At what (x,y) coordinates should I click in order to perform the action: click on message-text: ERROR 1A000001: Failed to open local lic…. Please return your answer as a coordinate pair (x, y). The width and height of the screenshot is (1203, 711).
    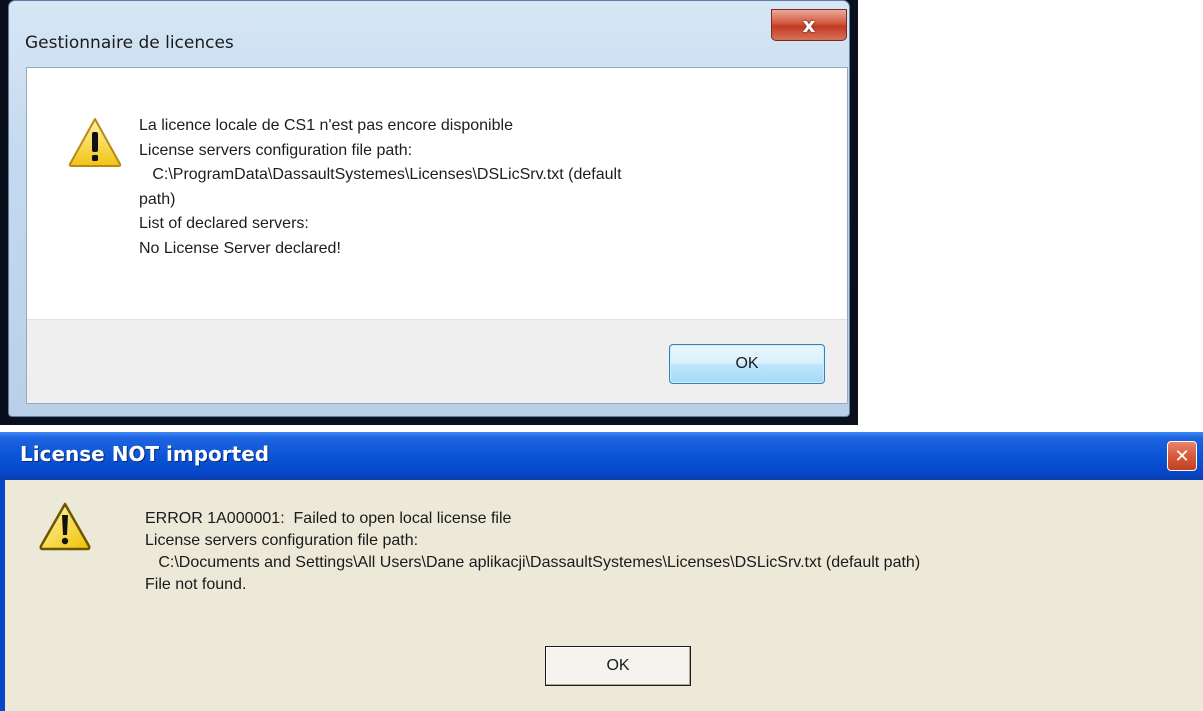
    Looking at the image, I should click on (674, 552).